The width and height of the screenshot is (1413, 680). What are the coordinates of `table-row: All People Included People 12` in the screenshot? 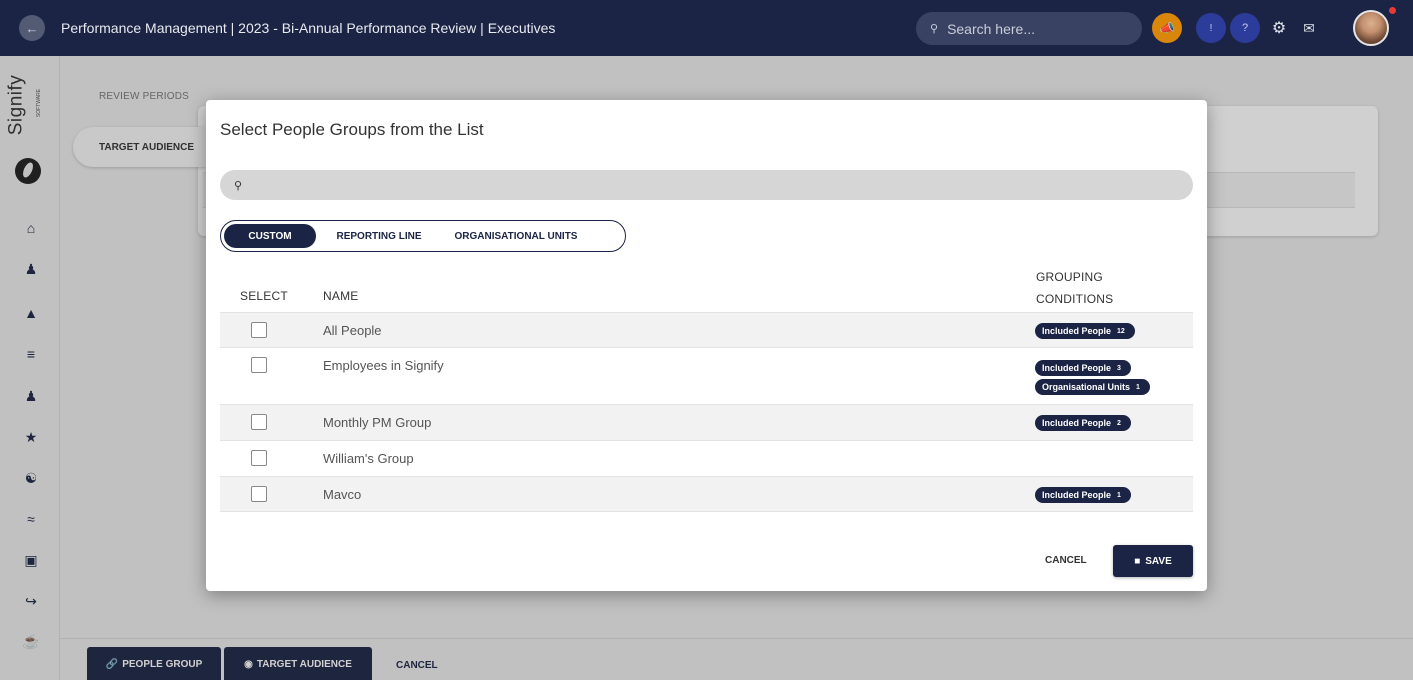 It's located at (706, 330).